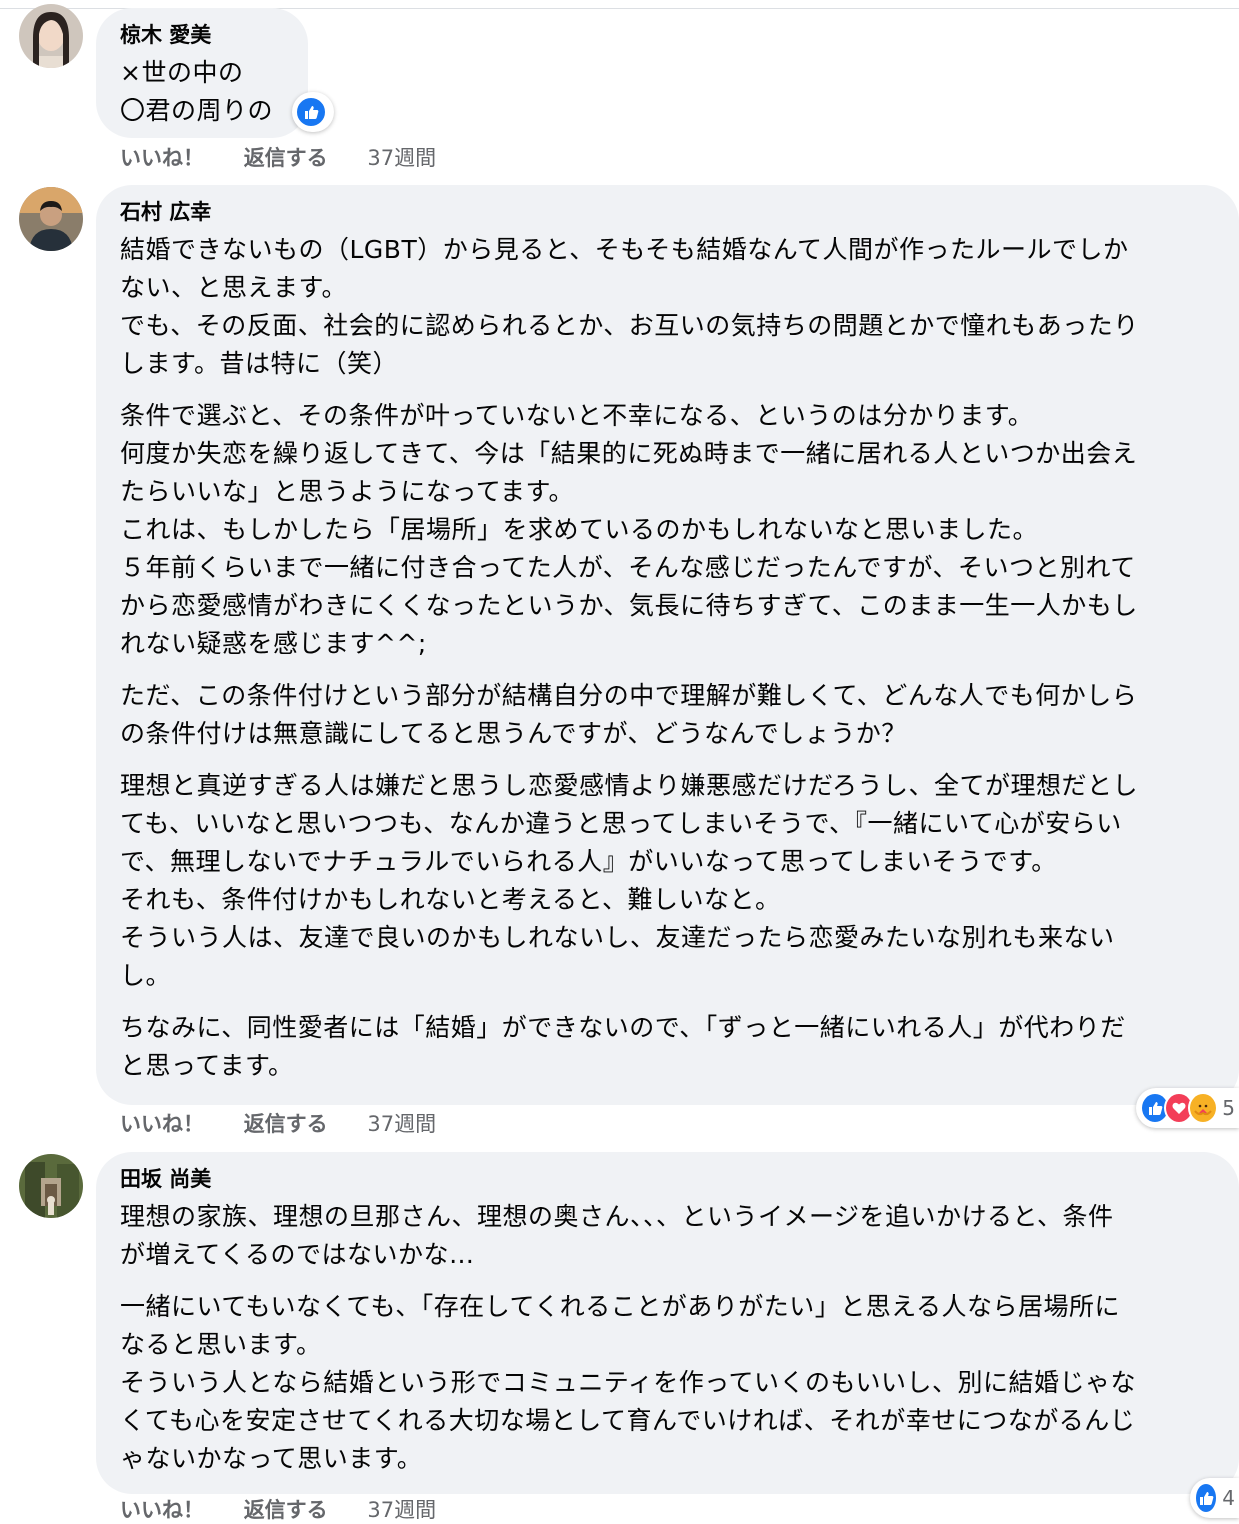 This screenshot has width=1239, height=1524. Describe the element at coordinates (629, 453) in the screenshot. I see `comment-line: 何度か失恋を繰り返してきて、今は「結果的に死ぬ時まで一緒に居れる人といつか出会え` at that location.